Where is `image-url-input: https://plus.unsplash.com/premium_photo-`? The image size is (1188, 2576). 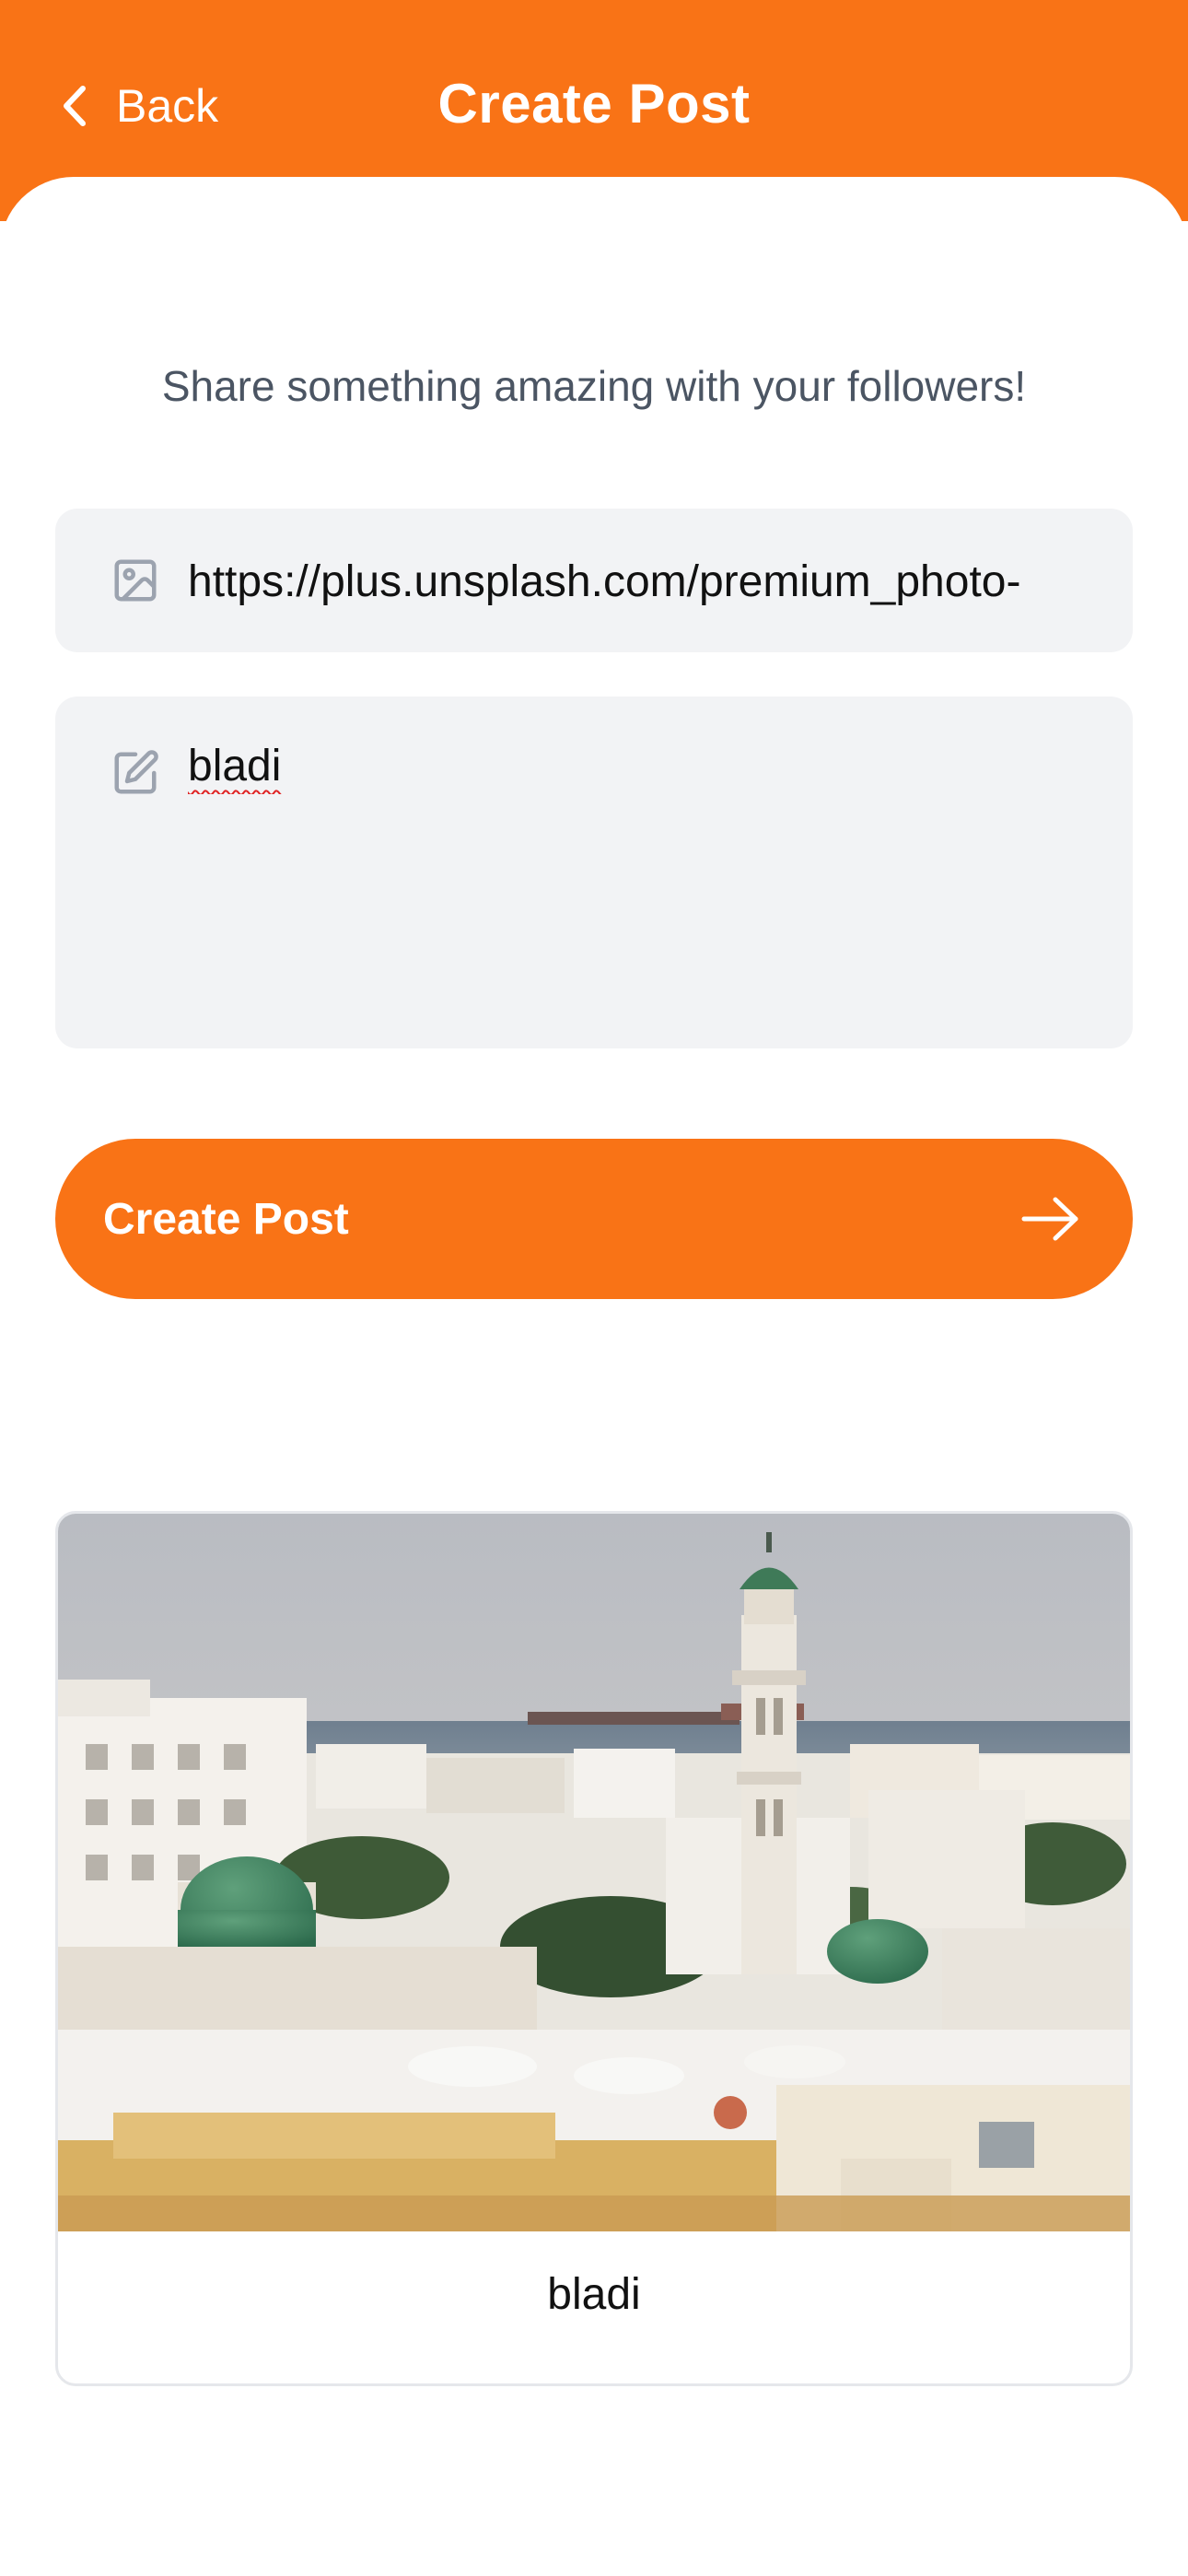 image-url-input: https://plus.unsplash.com/premium_photo- is located at coordinates (637, 582).